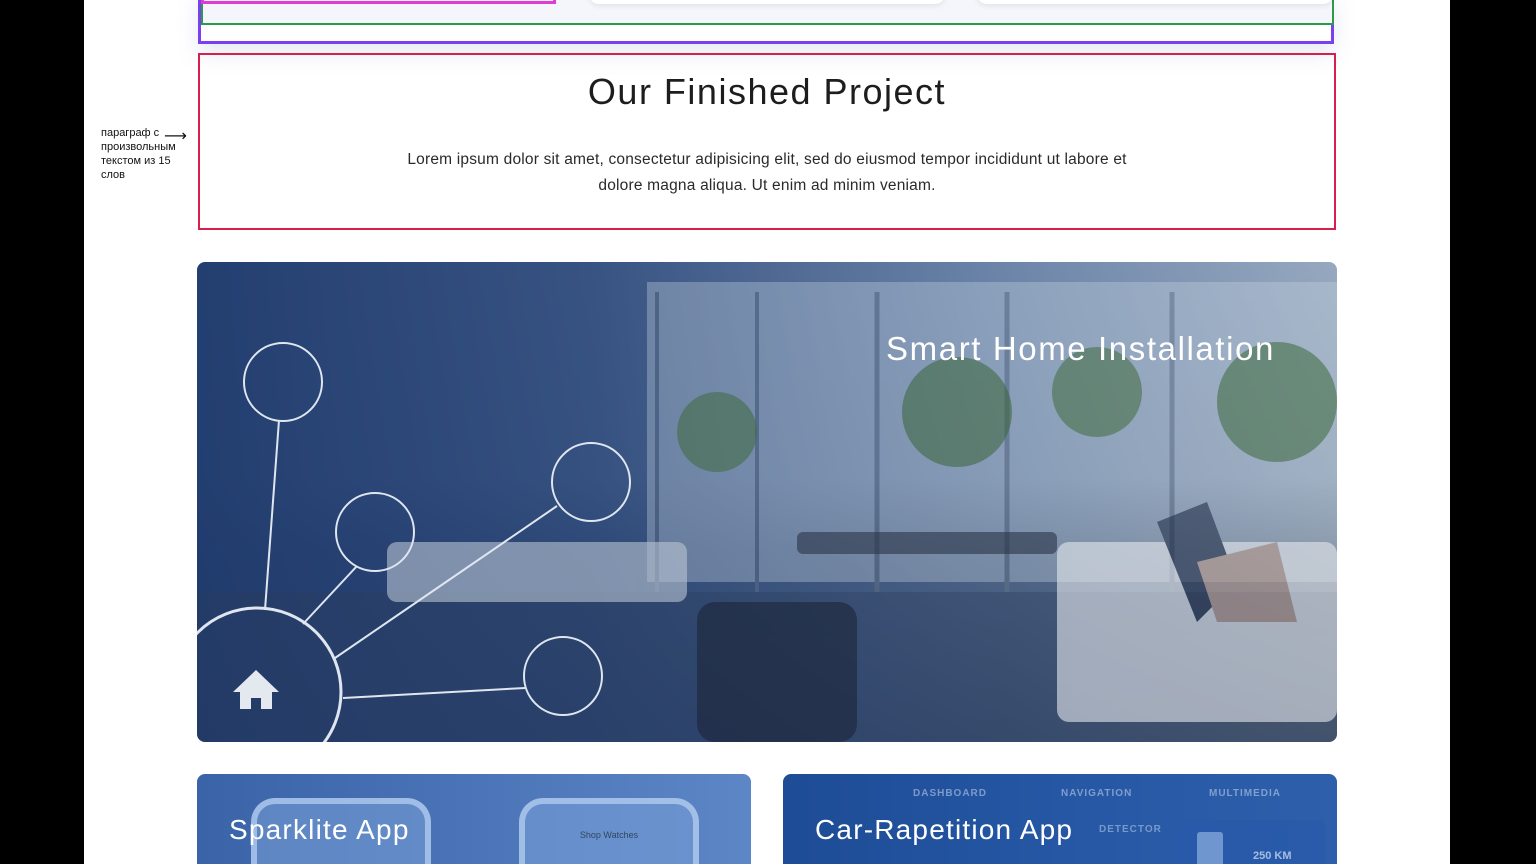 This screenshot has height=864, width=1536. What do you see at coordinates (474, 819) in the screenshot?
I see `sparklite-app-card: Shop Watches Sparklite App` at bounding box center [474, 819].